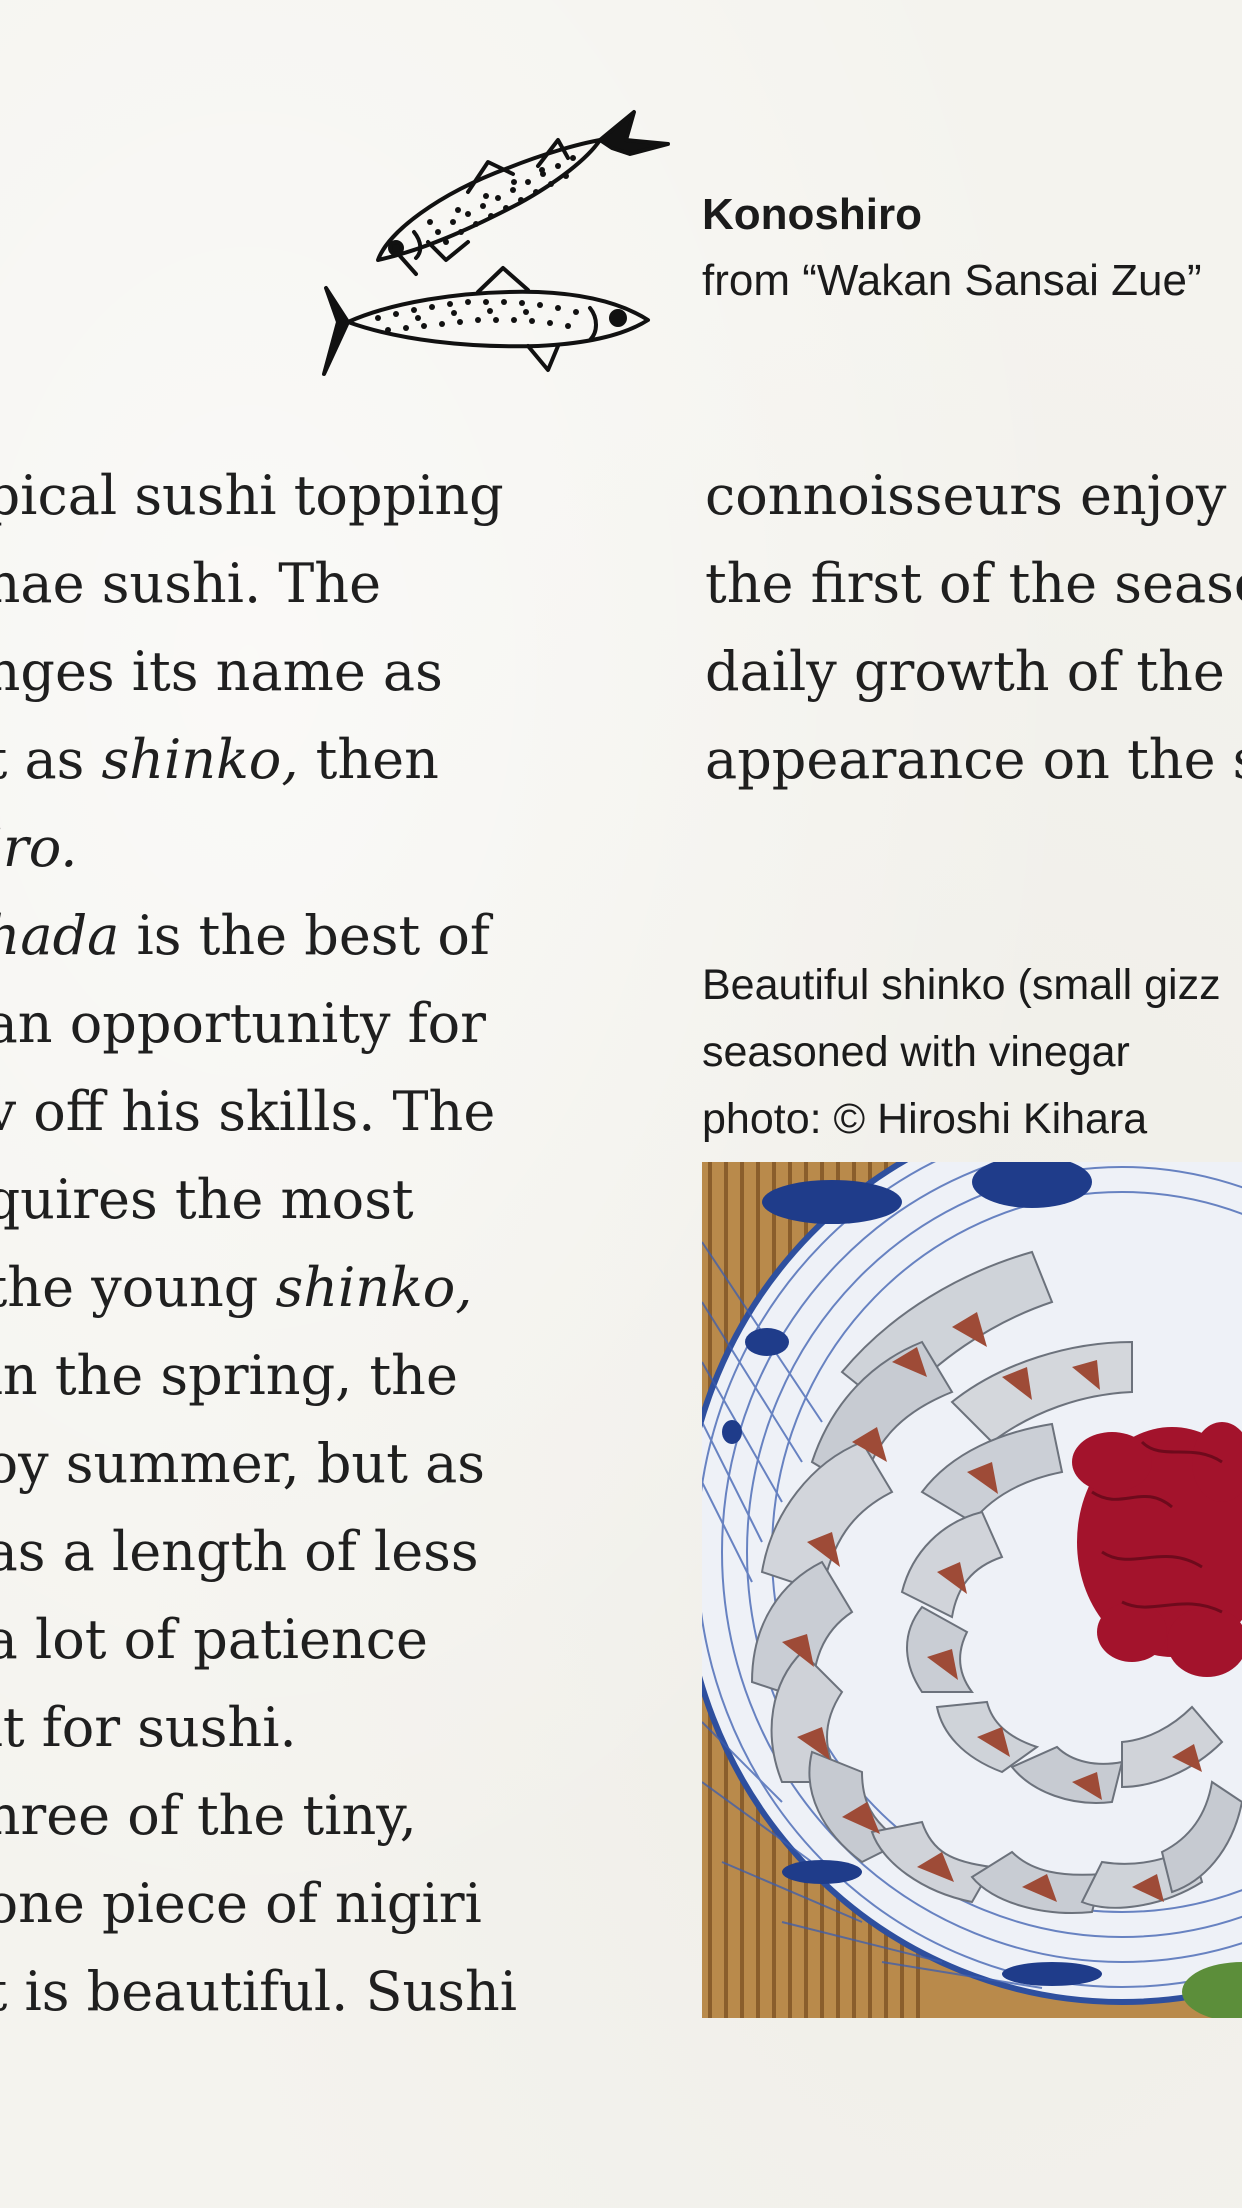  Describe the element at coordinates (248, 1111) in the screenshot. I see `text-line: v off his skills. The` at that location.